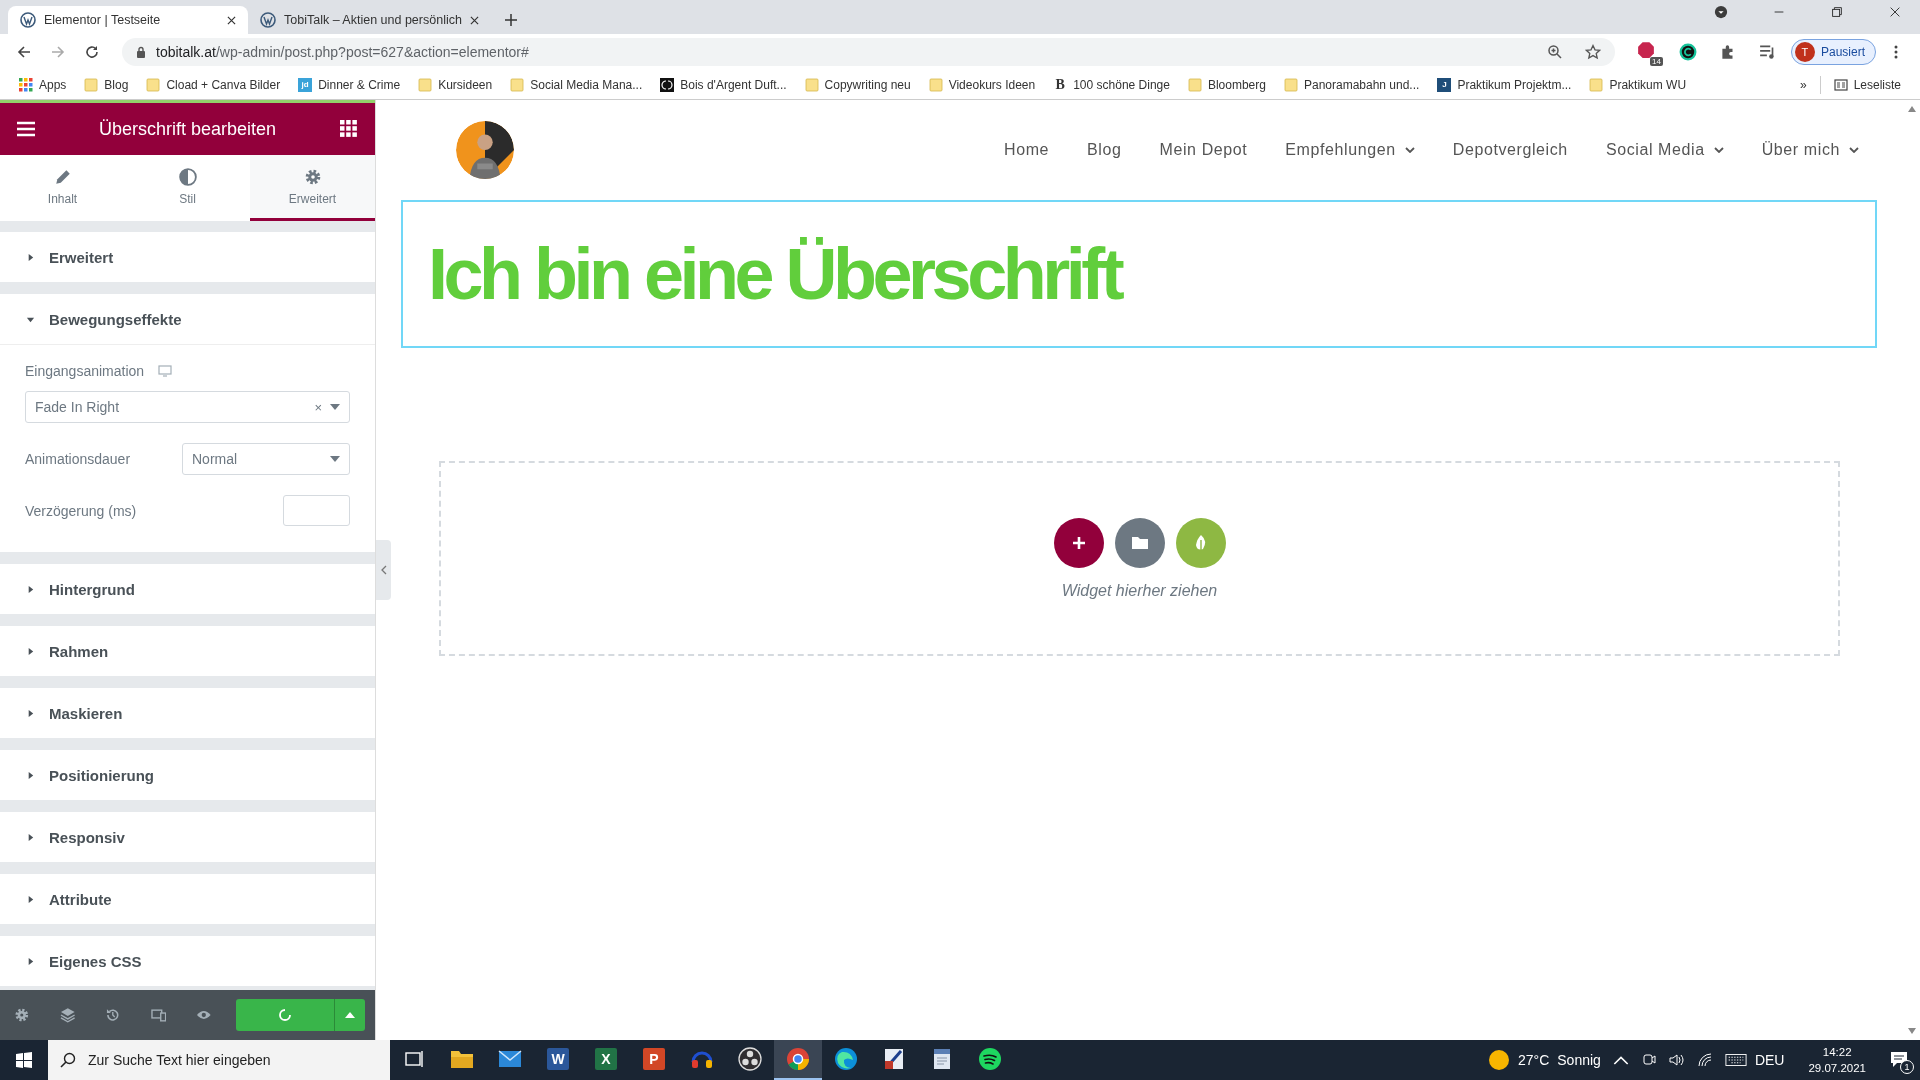  What do you see at coordinates (316, 510) in the screenshot?
I see `delay-input` at bounding box center [316, 510].